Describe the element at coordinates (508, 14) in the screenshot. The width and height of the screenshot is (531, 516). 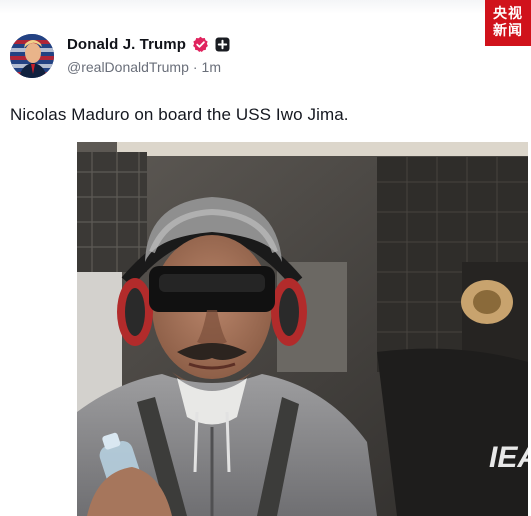
I see `watermark-line1: 央视` at that location.